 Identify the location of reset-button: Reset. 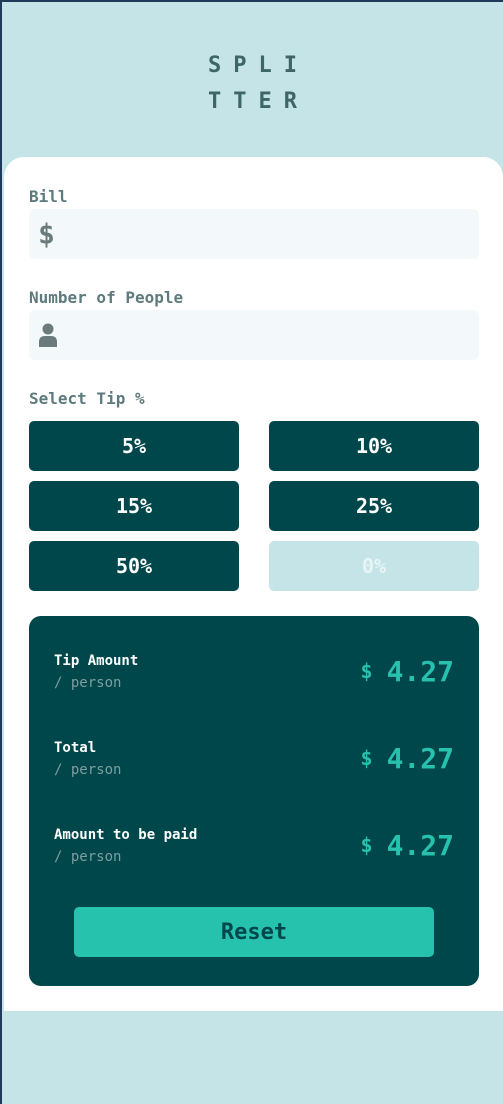
(254, 932).